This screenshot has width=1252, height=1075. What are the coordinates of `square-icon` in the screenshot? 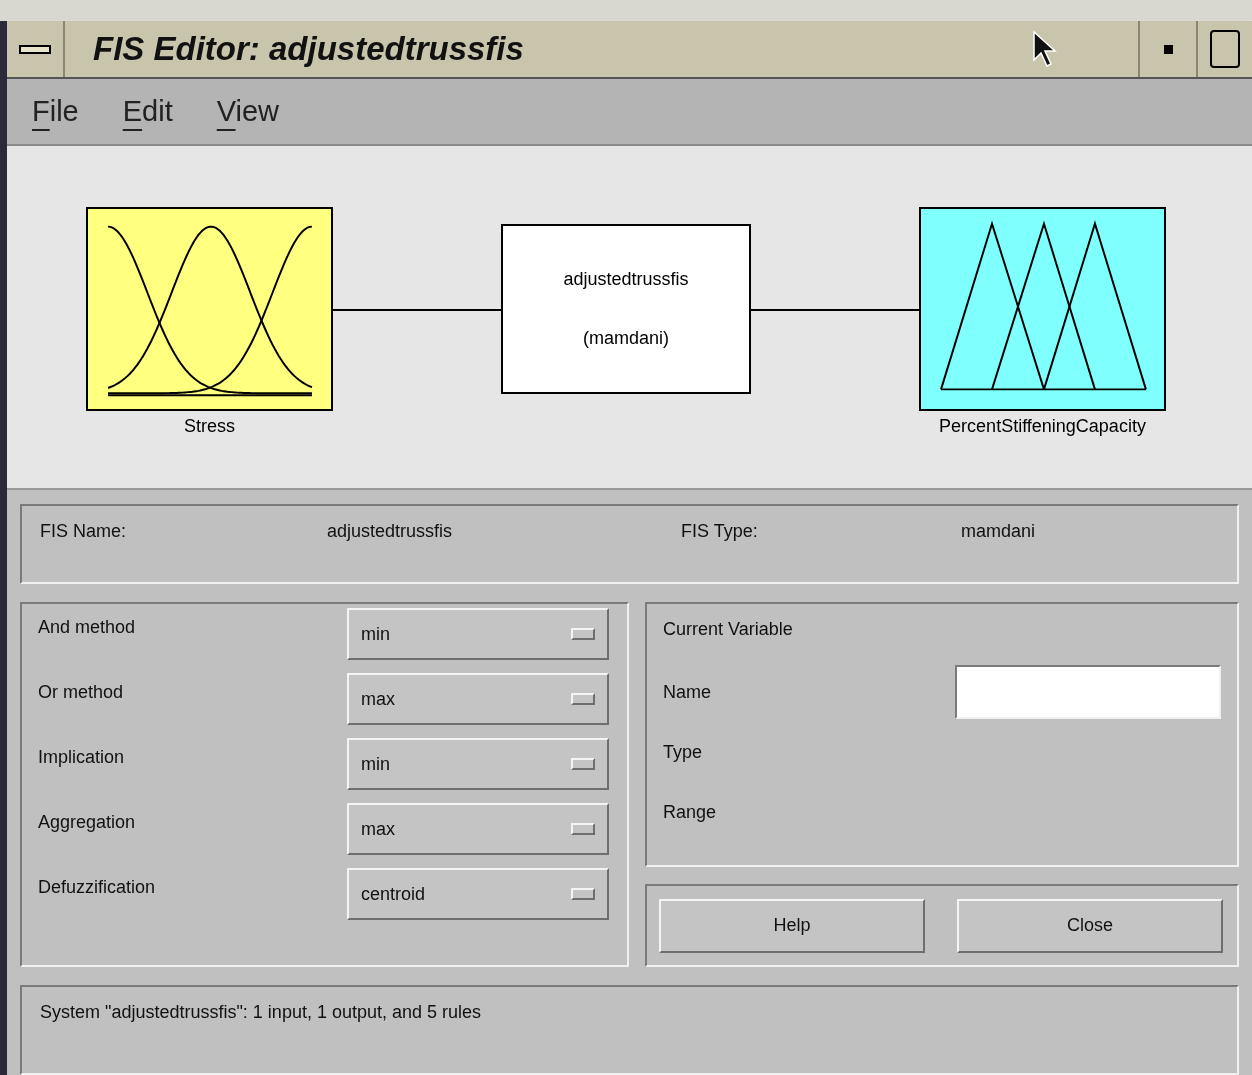 It's located at (1225, 49).